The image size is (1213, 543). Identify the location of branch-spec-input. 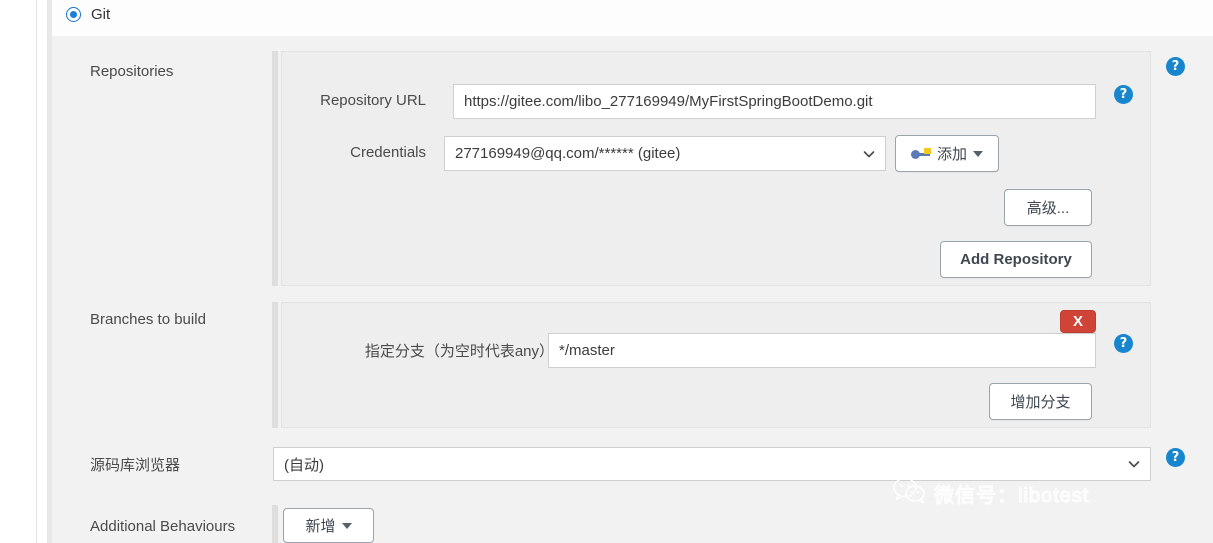
(822, 350).